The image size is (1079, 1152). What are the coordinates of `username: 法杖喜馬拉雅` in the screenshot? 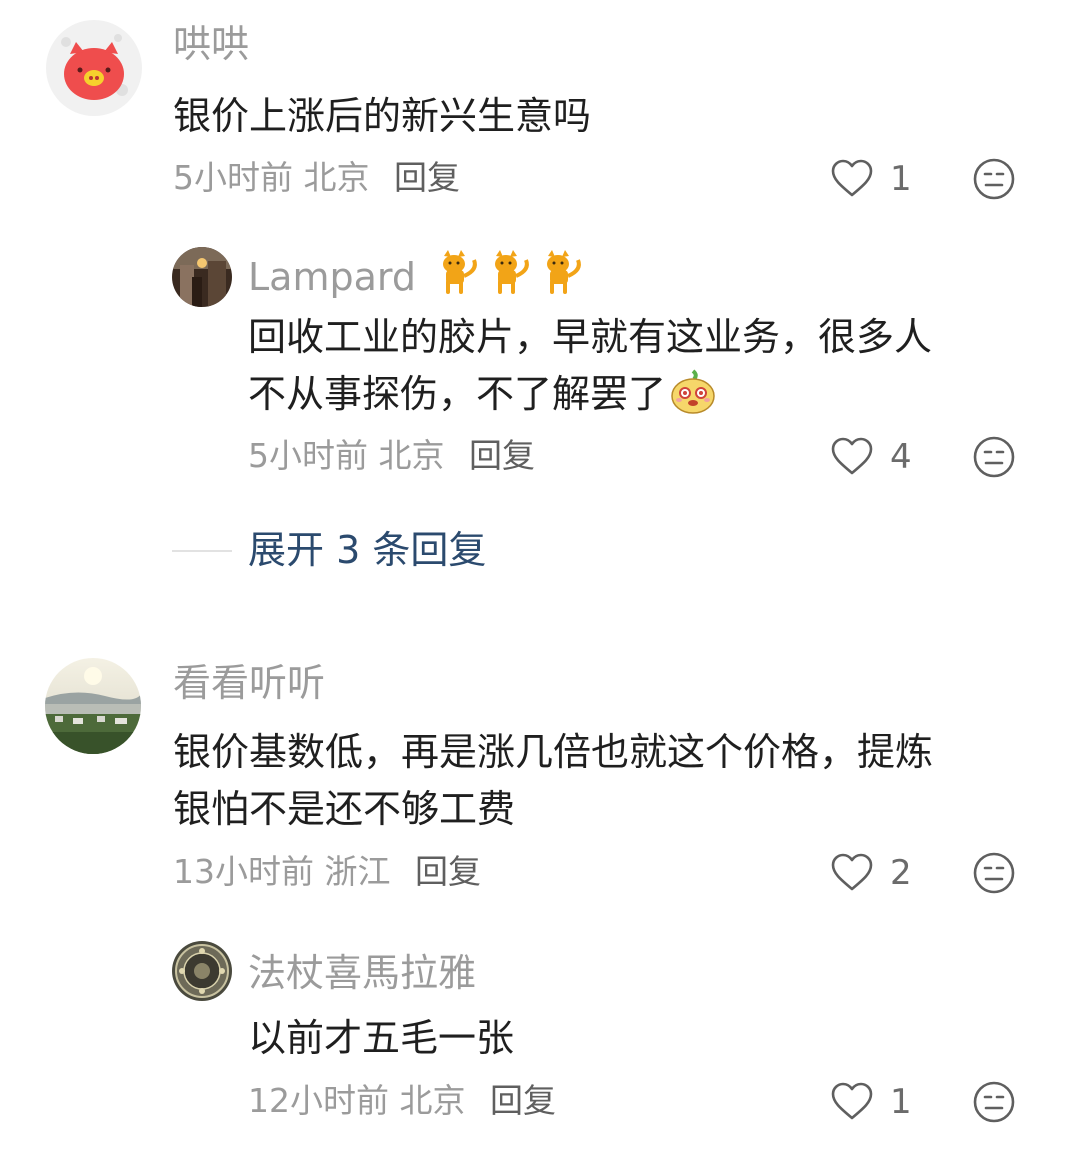 It's located at (362, 973).